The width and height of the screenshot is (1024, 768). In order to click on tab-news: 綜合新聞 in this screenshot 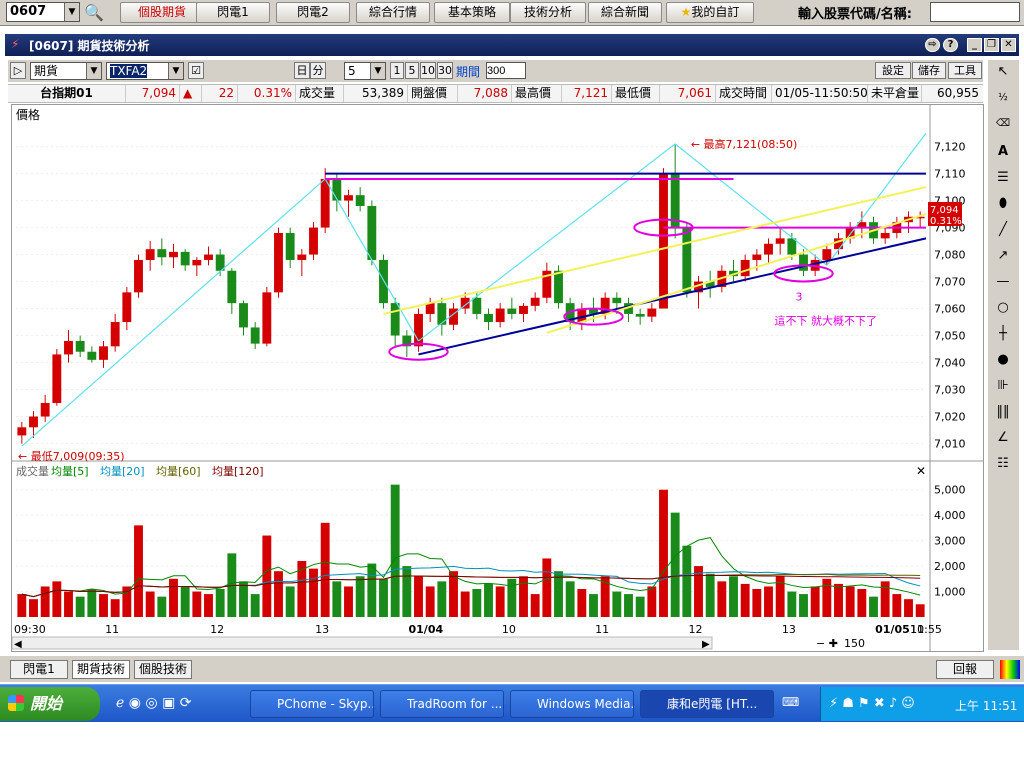, I will do `click(625, 12)`.